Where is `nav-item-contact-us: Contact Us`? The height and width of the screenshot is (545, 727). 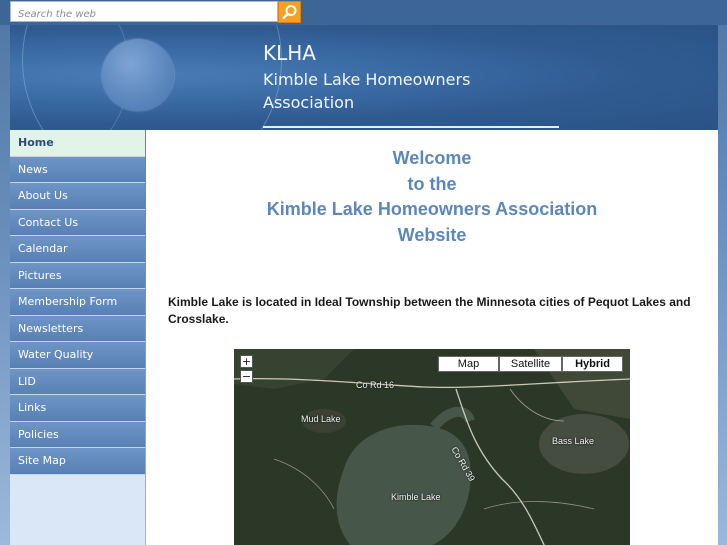
nav-item-contact-us: Contact Us is located at coordinates (77, 222).